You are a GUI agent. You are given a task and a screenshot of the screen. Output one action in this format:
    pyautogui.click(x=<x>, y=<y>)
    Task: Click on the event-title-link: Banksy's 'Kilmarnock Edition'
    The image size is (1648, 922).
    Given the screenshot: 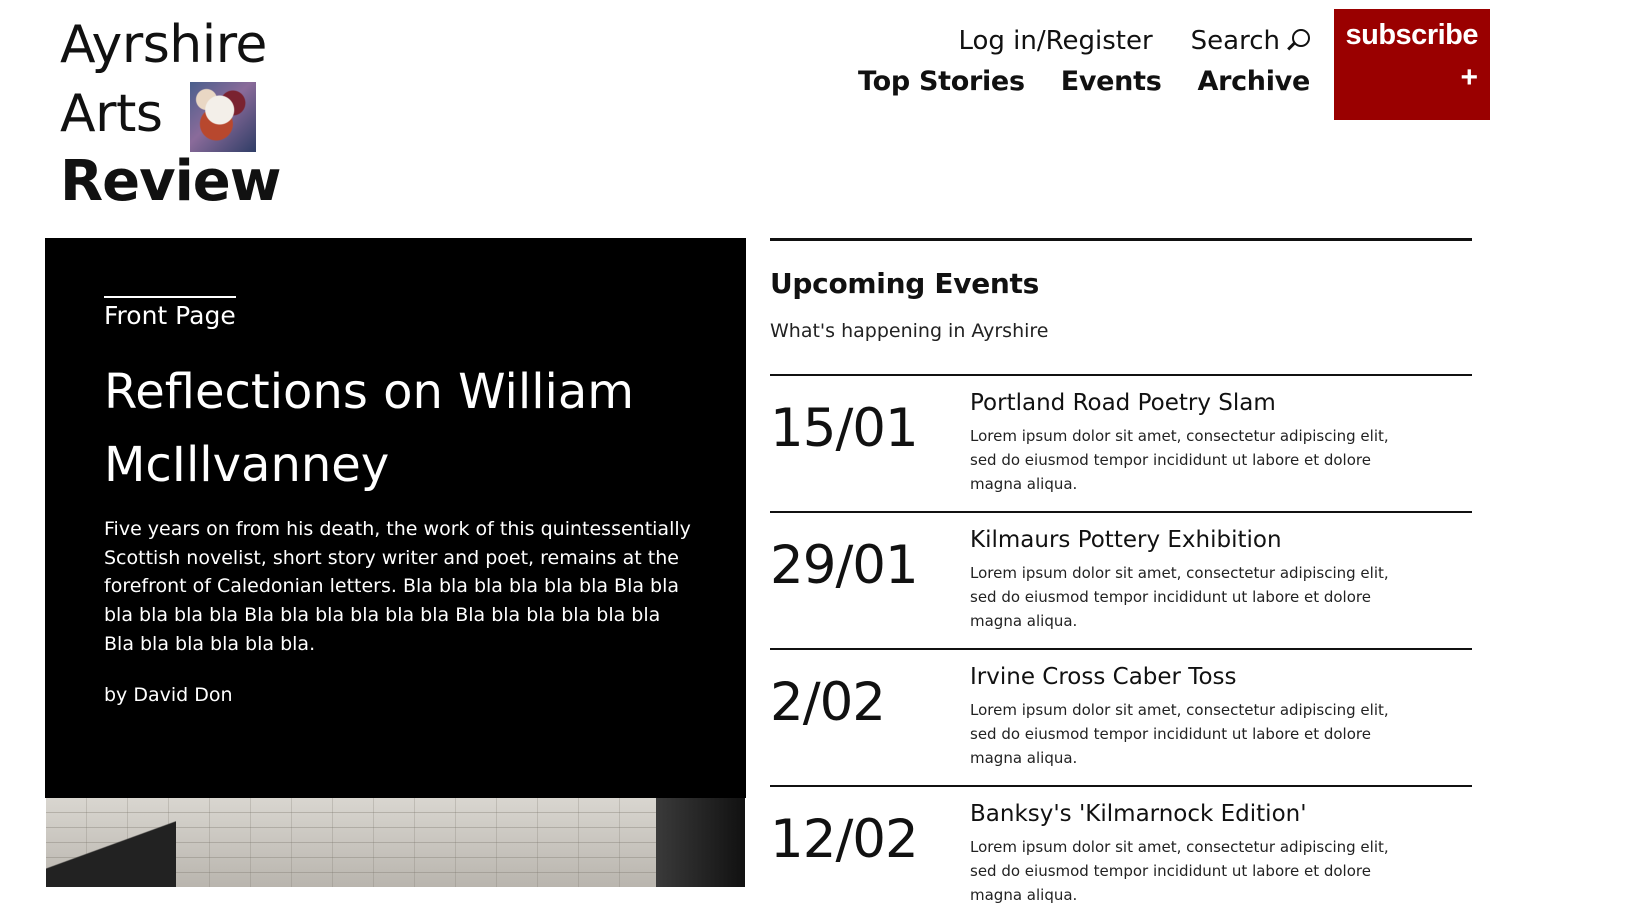 What is the action you would take?
    pyautogui.click(x=1138, y=814)
    